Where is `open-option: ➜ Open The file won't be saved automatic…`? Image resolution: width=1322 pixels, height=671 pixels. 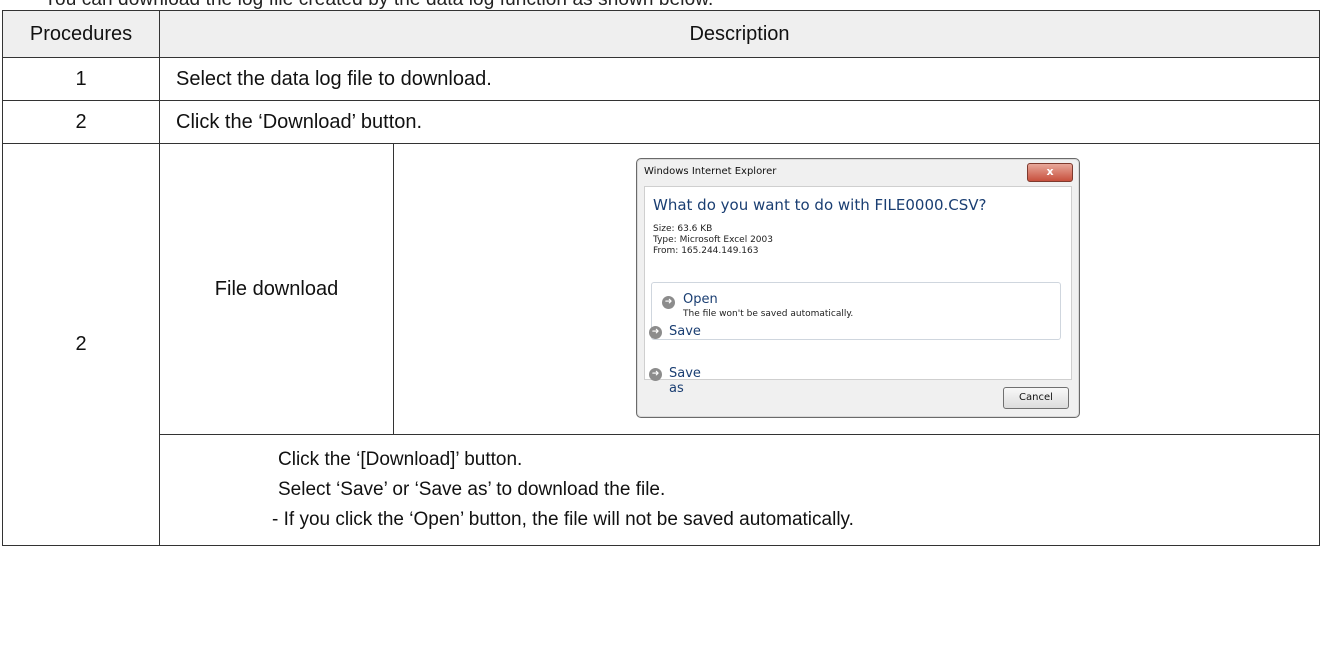 open-option: ➜ Open The file won't be saved automatic… is located at coordinates (856, 311).